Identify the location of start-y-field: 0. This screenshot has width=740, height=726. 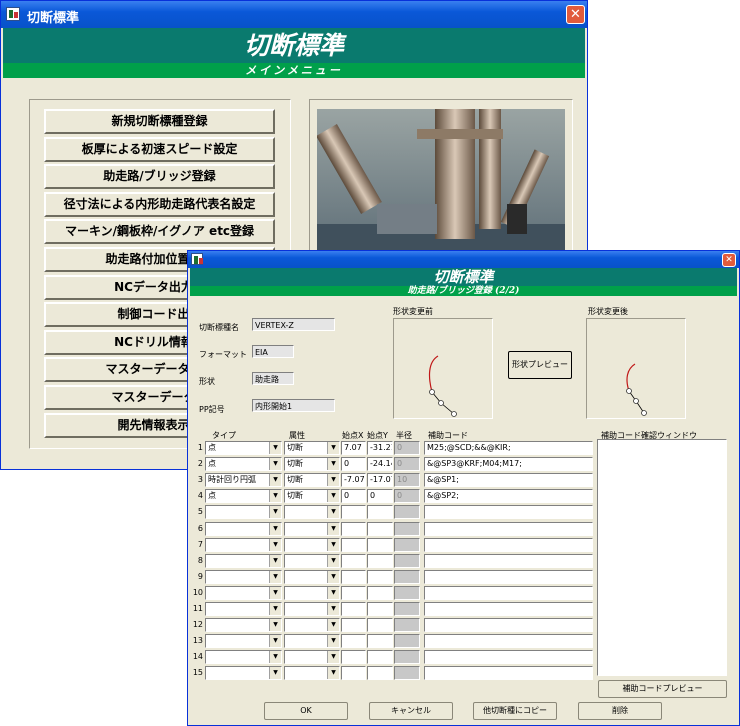
(380, 496).